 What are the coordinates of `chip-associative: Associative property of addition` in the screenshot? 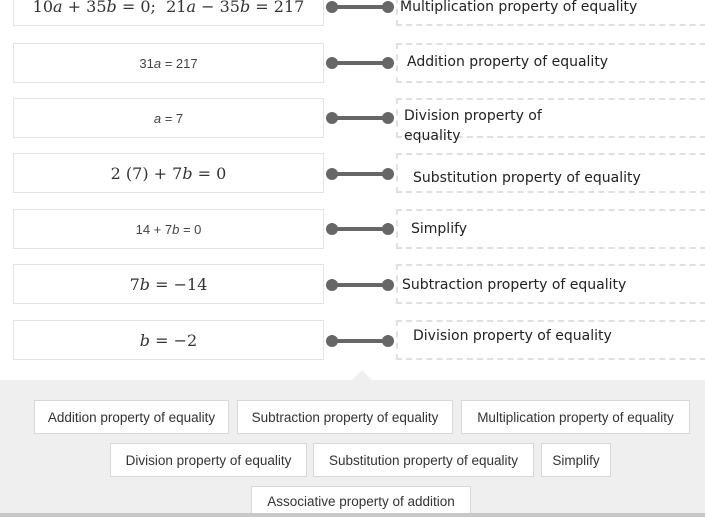 It's located at (361, 501).